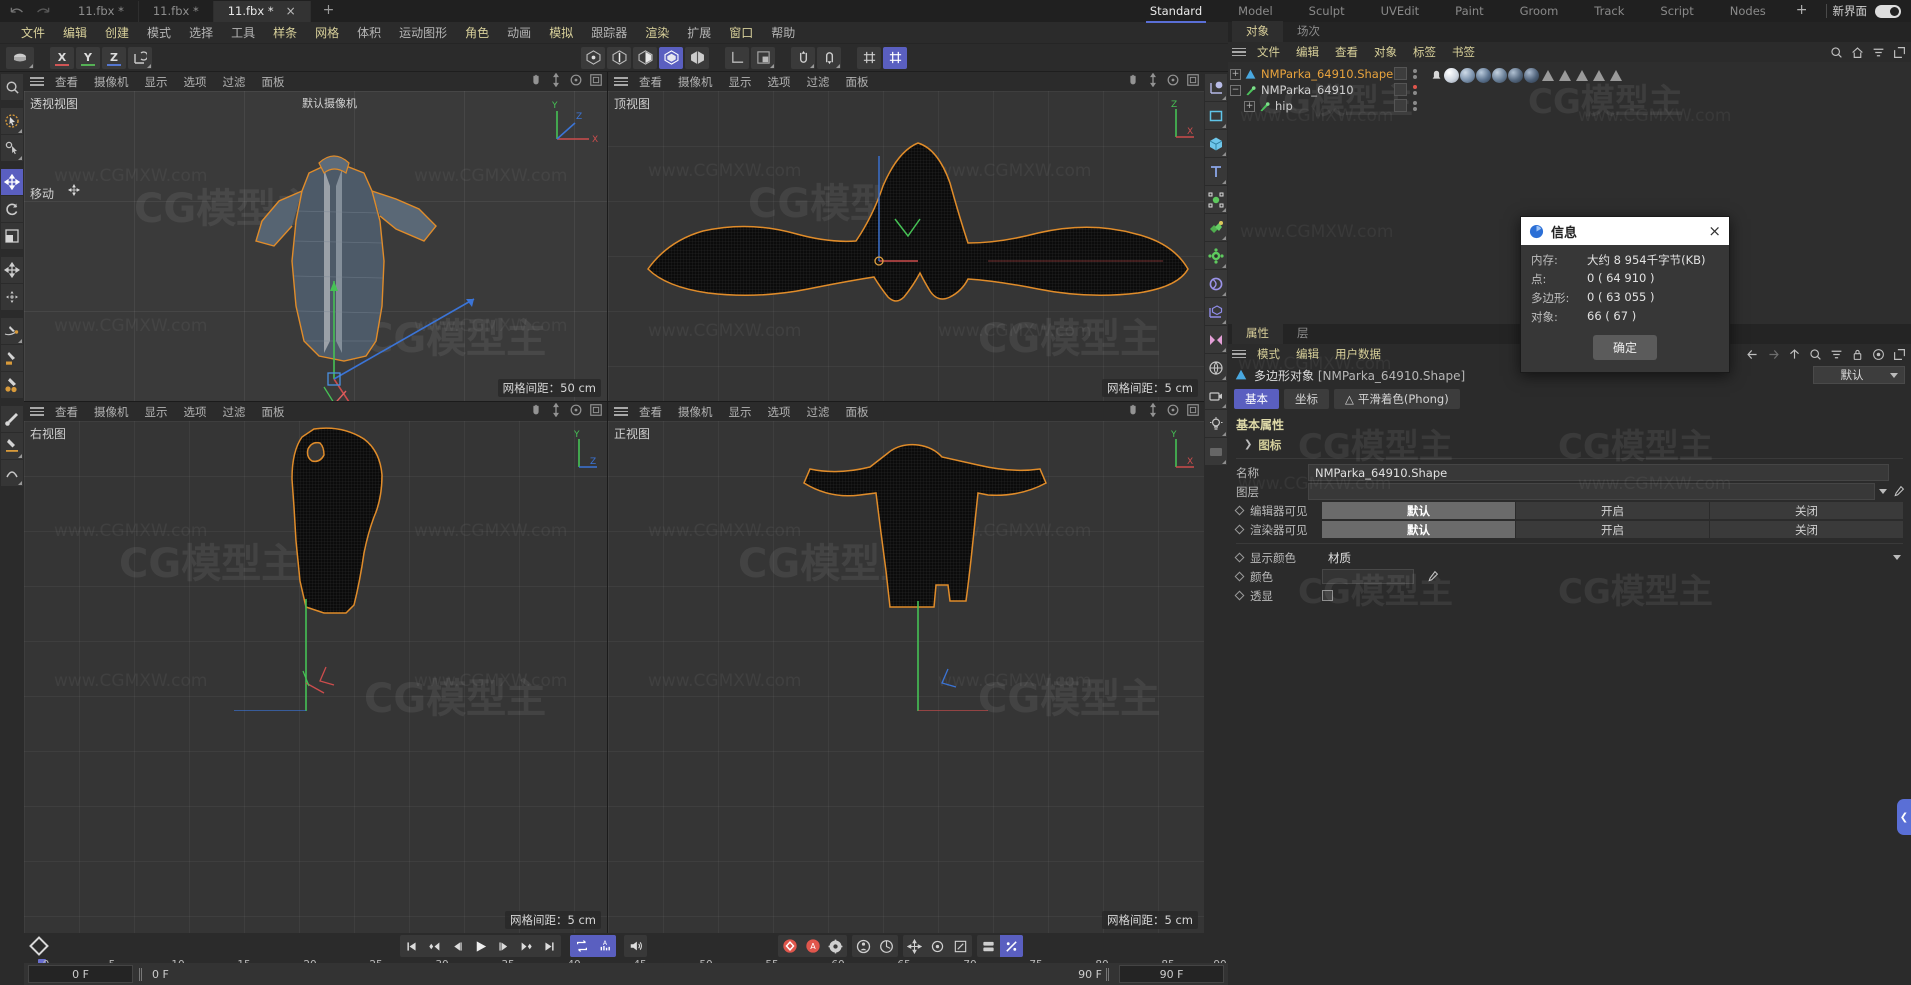  What do you see at coordinates (1216, 115) in the screenshot?
I see `spline-primitive-button` at bounding box center [1216, 115].